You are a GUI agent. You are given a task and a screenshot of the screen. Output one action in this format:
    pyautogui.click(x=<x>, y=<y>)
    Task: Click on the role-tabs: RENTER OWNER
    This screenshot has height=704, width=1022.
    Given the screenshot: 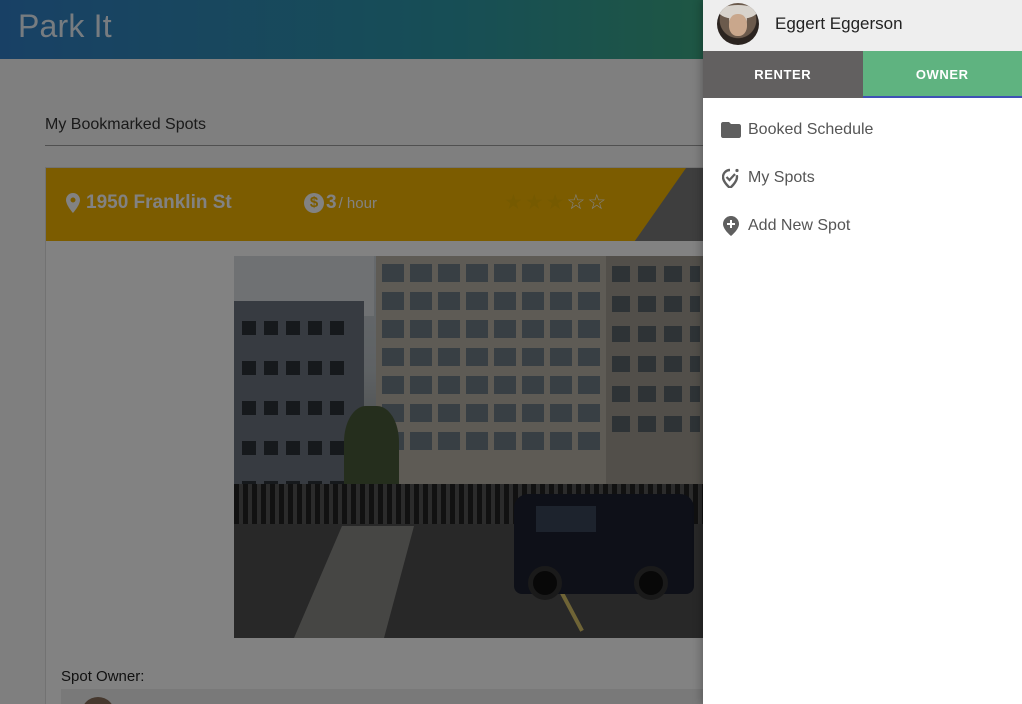 What is the action you would take?
    pyautogui.click(x=862, y=74)
    